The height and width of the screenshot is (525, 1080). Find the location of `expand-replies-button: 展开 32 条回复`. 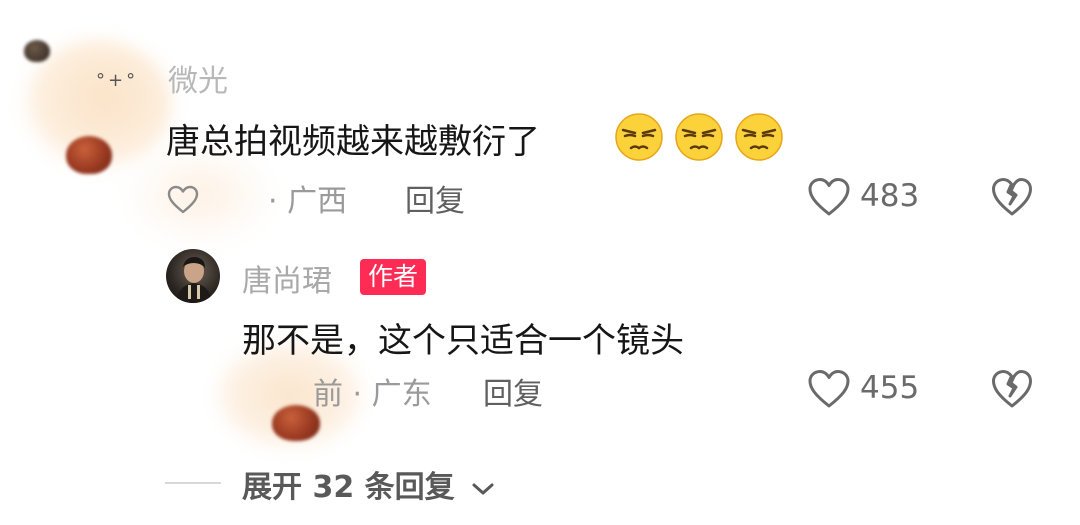

expand-replies-button: 展开 32 条回复 is located at coordinates (369, 484).